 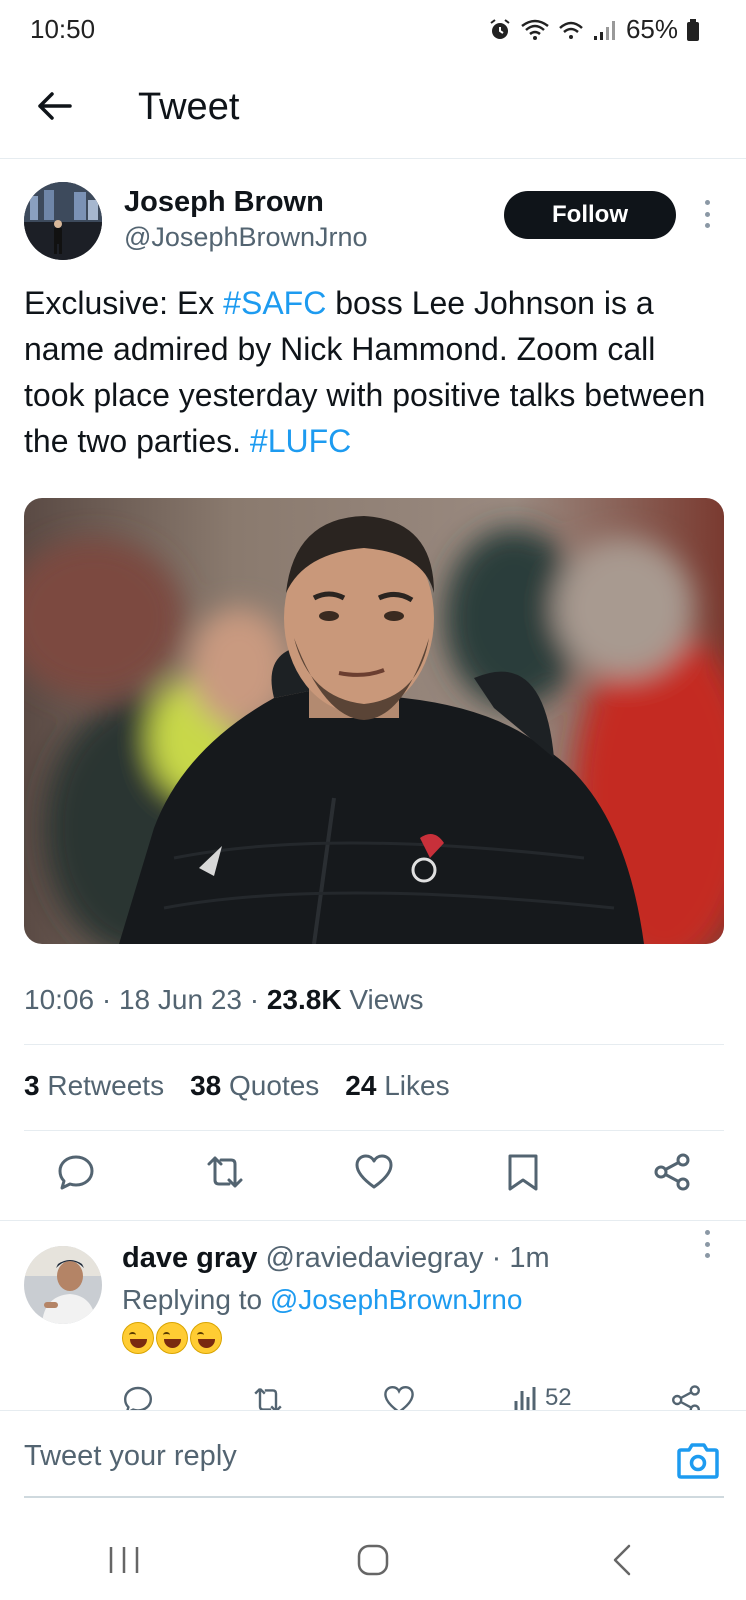 I want to click on replying-to-prefix: Replying to, so click(x=192, y=1299).